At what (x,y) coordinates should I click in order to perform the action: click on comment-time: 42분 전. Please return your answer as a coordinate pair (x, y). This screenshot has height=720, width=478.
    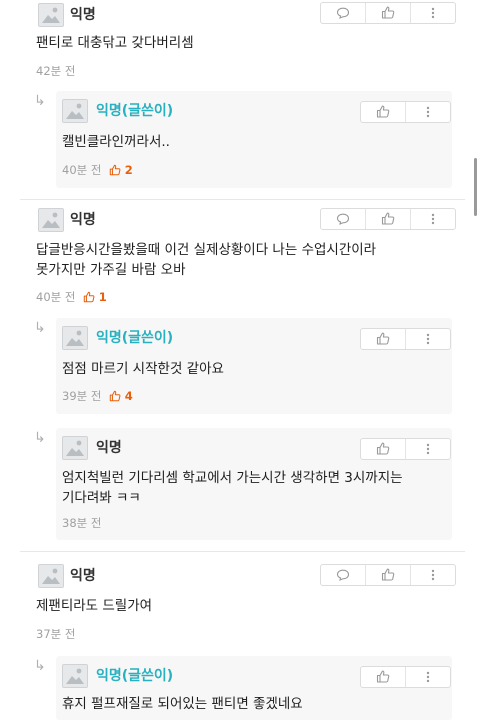
    Looking at the image, I should click on (56, 71).